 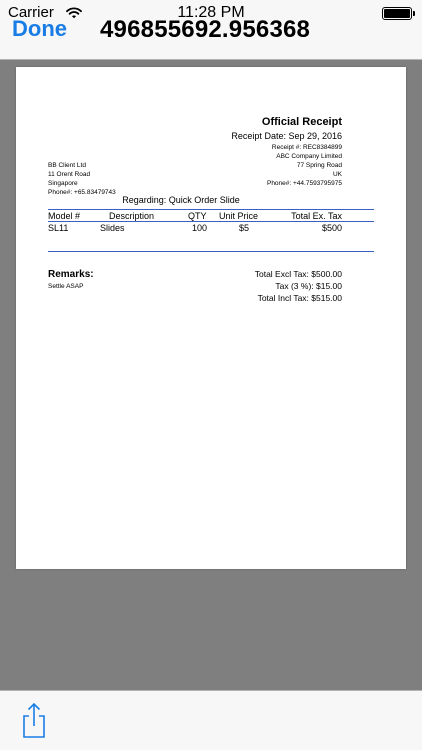 What do you see at coordinates (39, 29) in the screenshot?
I see `done-button: Done` at bounding box center [39, 29].